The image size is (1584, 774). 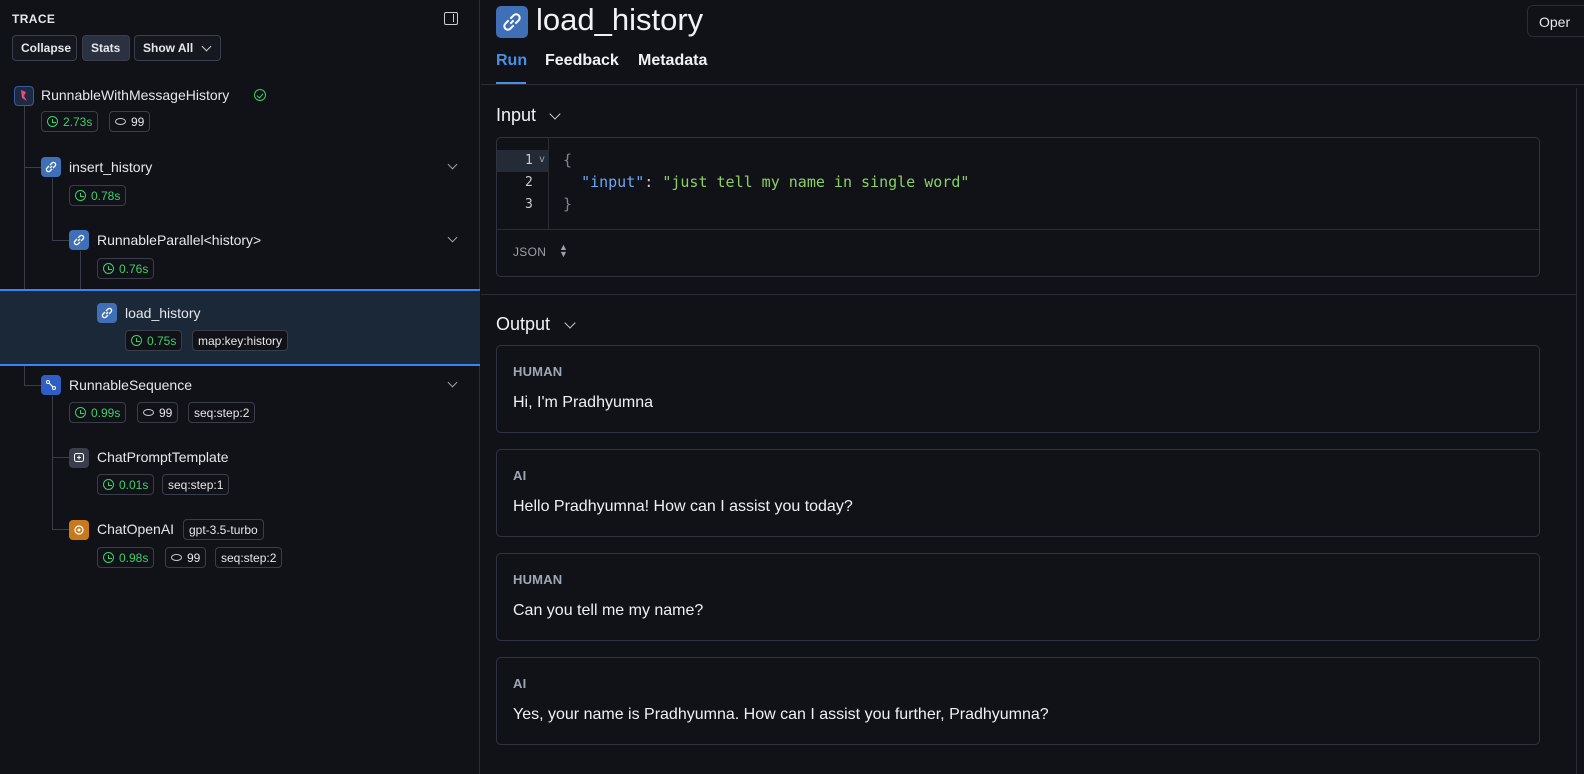 I want to click on chevron-up-down-icon: ▲ ▼, so click(x=563, y=251).